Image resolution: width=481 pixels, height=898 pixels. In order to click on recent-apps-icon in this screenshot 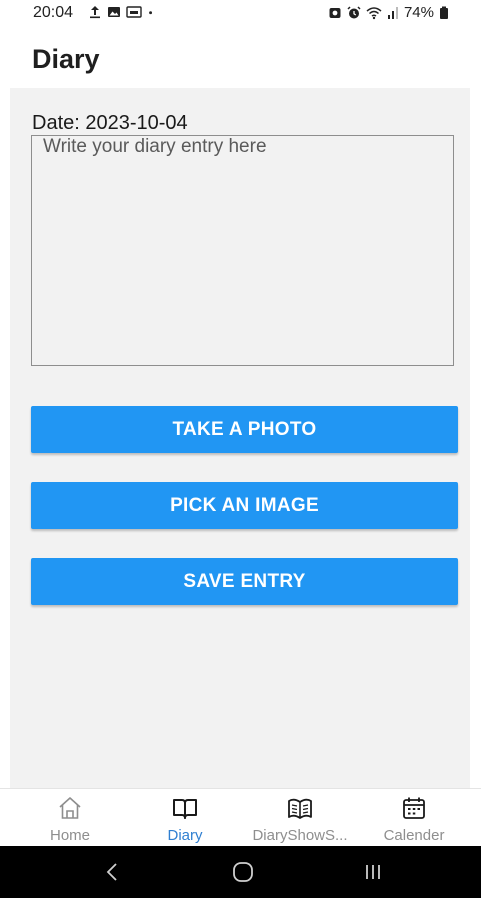, I will do `click(373, 872)`.